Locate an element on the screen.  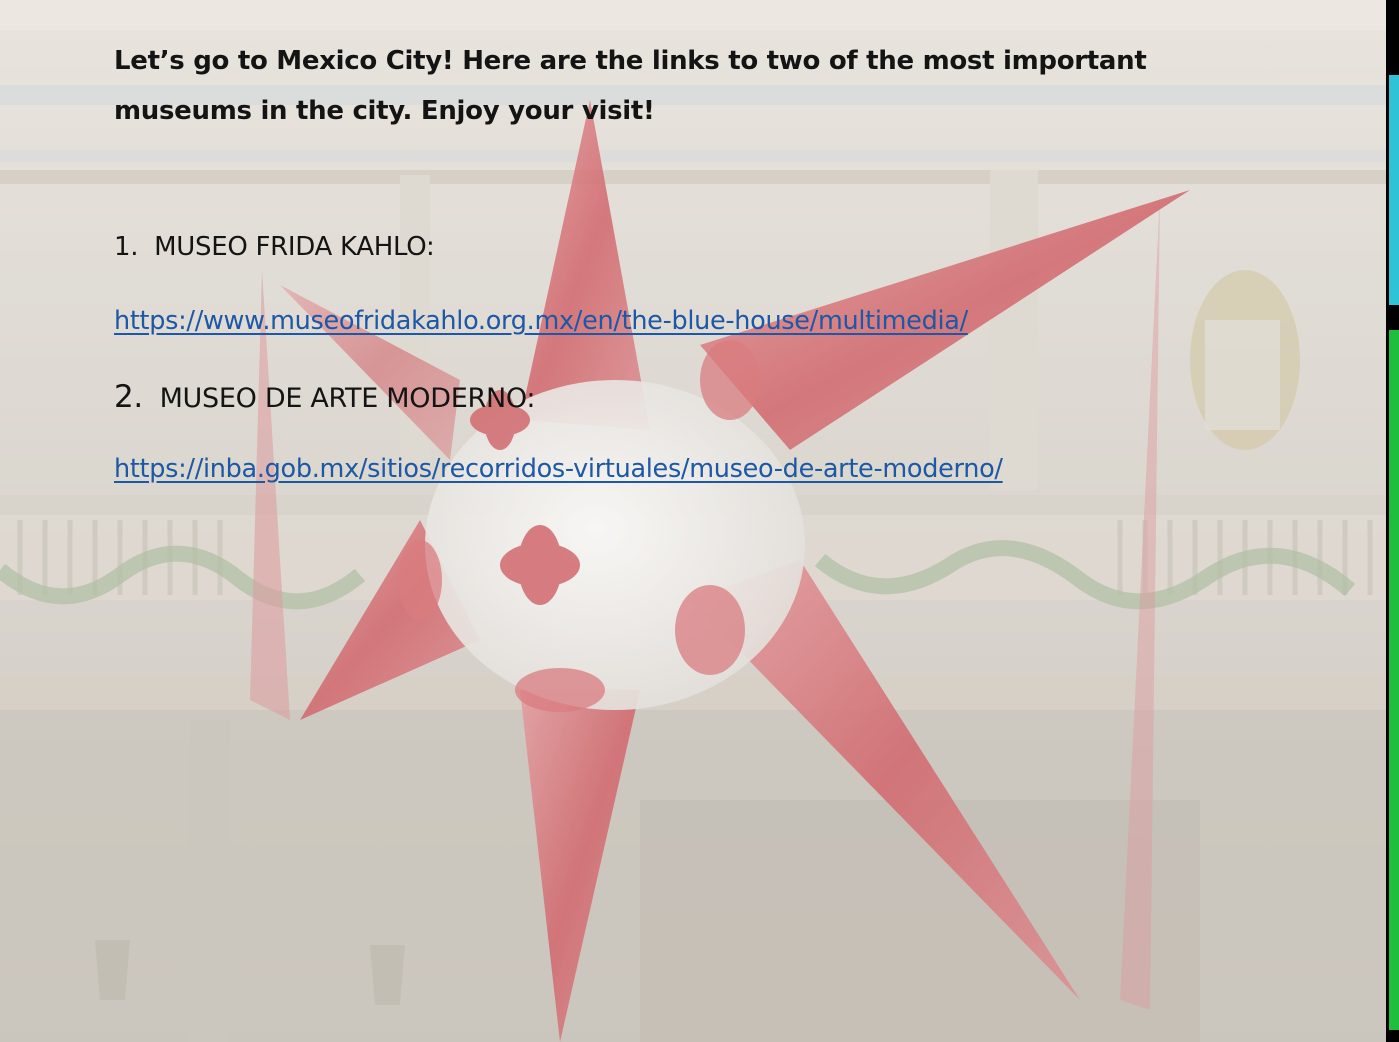
right-edge-green-panel is located at coordinates (1394, 680).